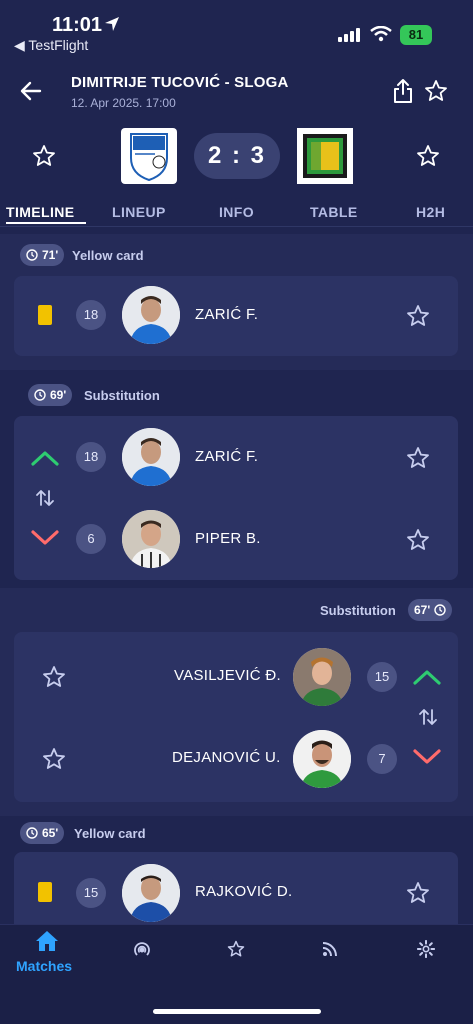  I want to click on minute-badge: 71', so click(42, 255).